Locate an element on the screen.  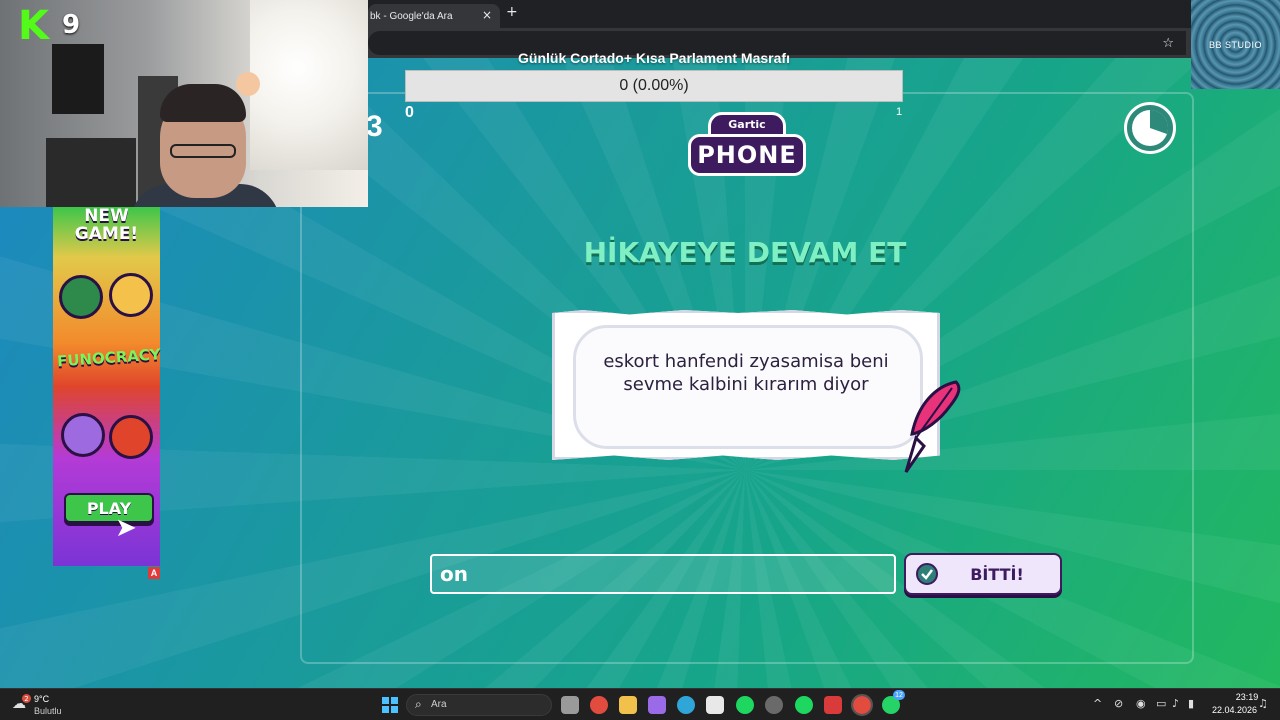
ad-play-button: PLAY is located at coordinates (109, 508).